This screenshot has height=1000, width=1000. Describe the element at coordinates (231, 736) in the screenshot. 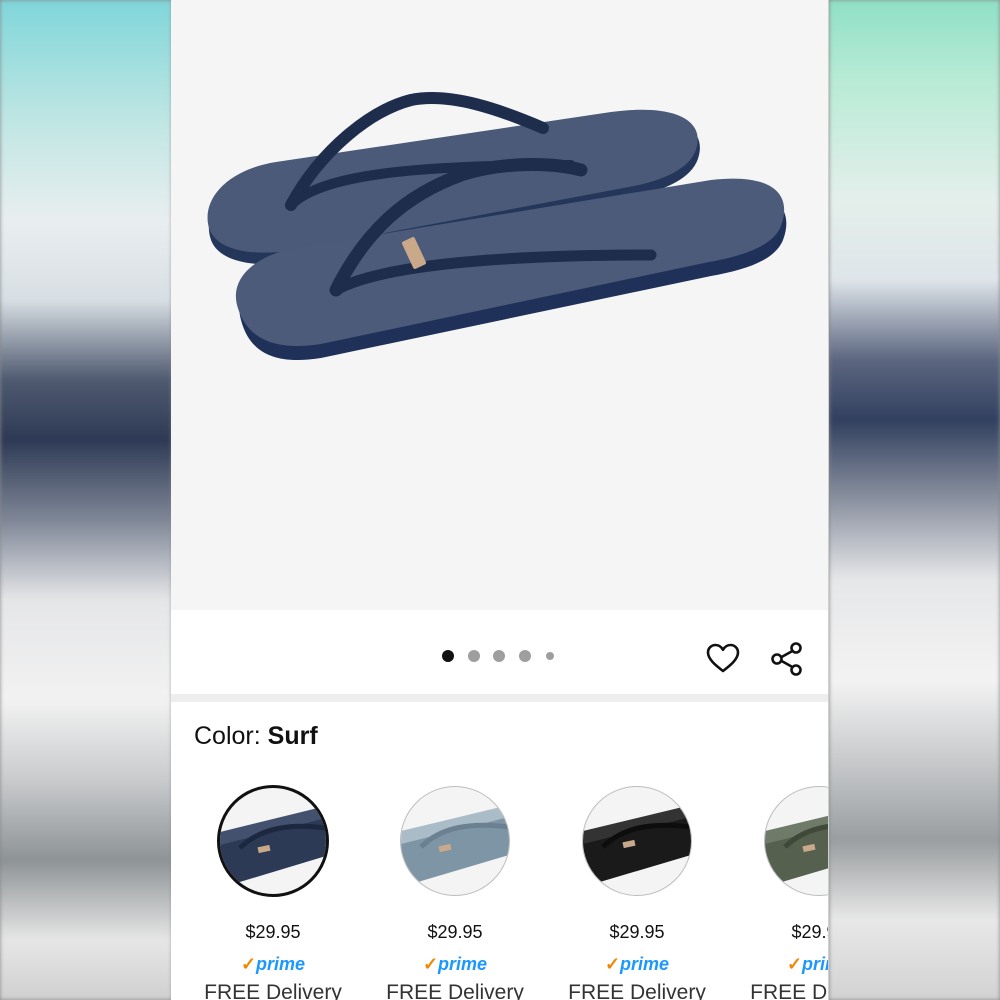

I see `color-label: Color:` at that location.